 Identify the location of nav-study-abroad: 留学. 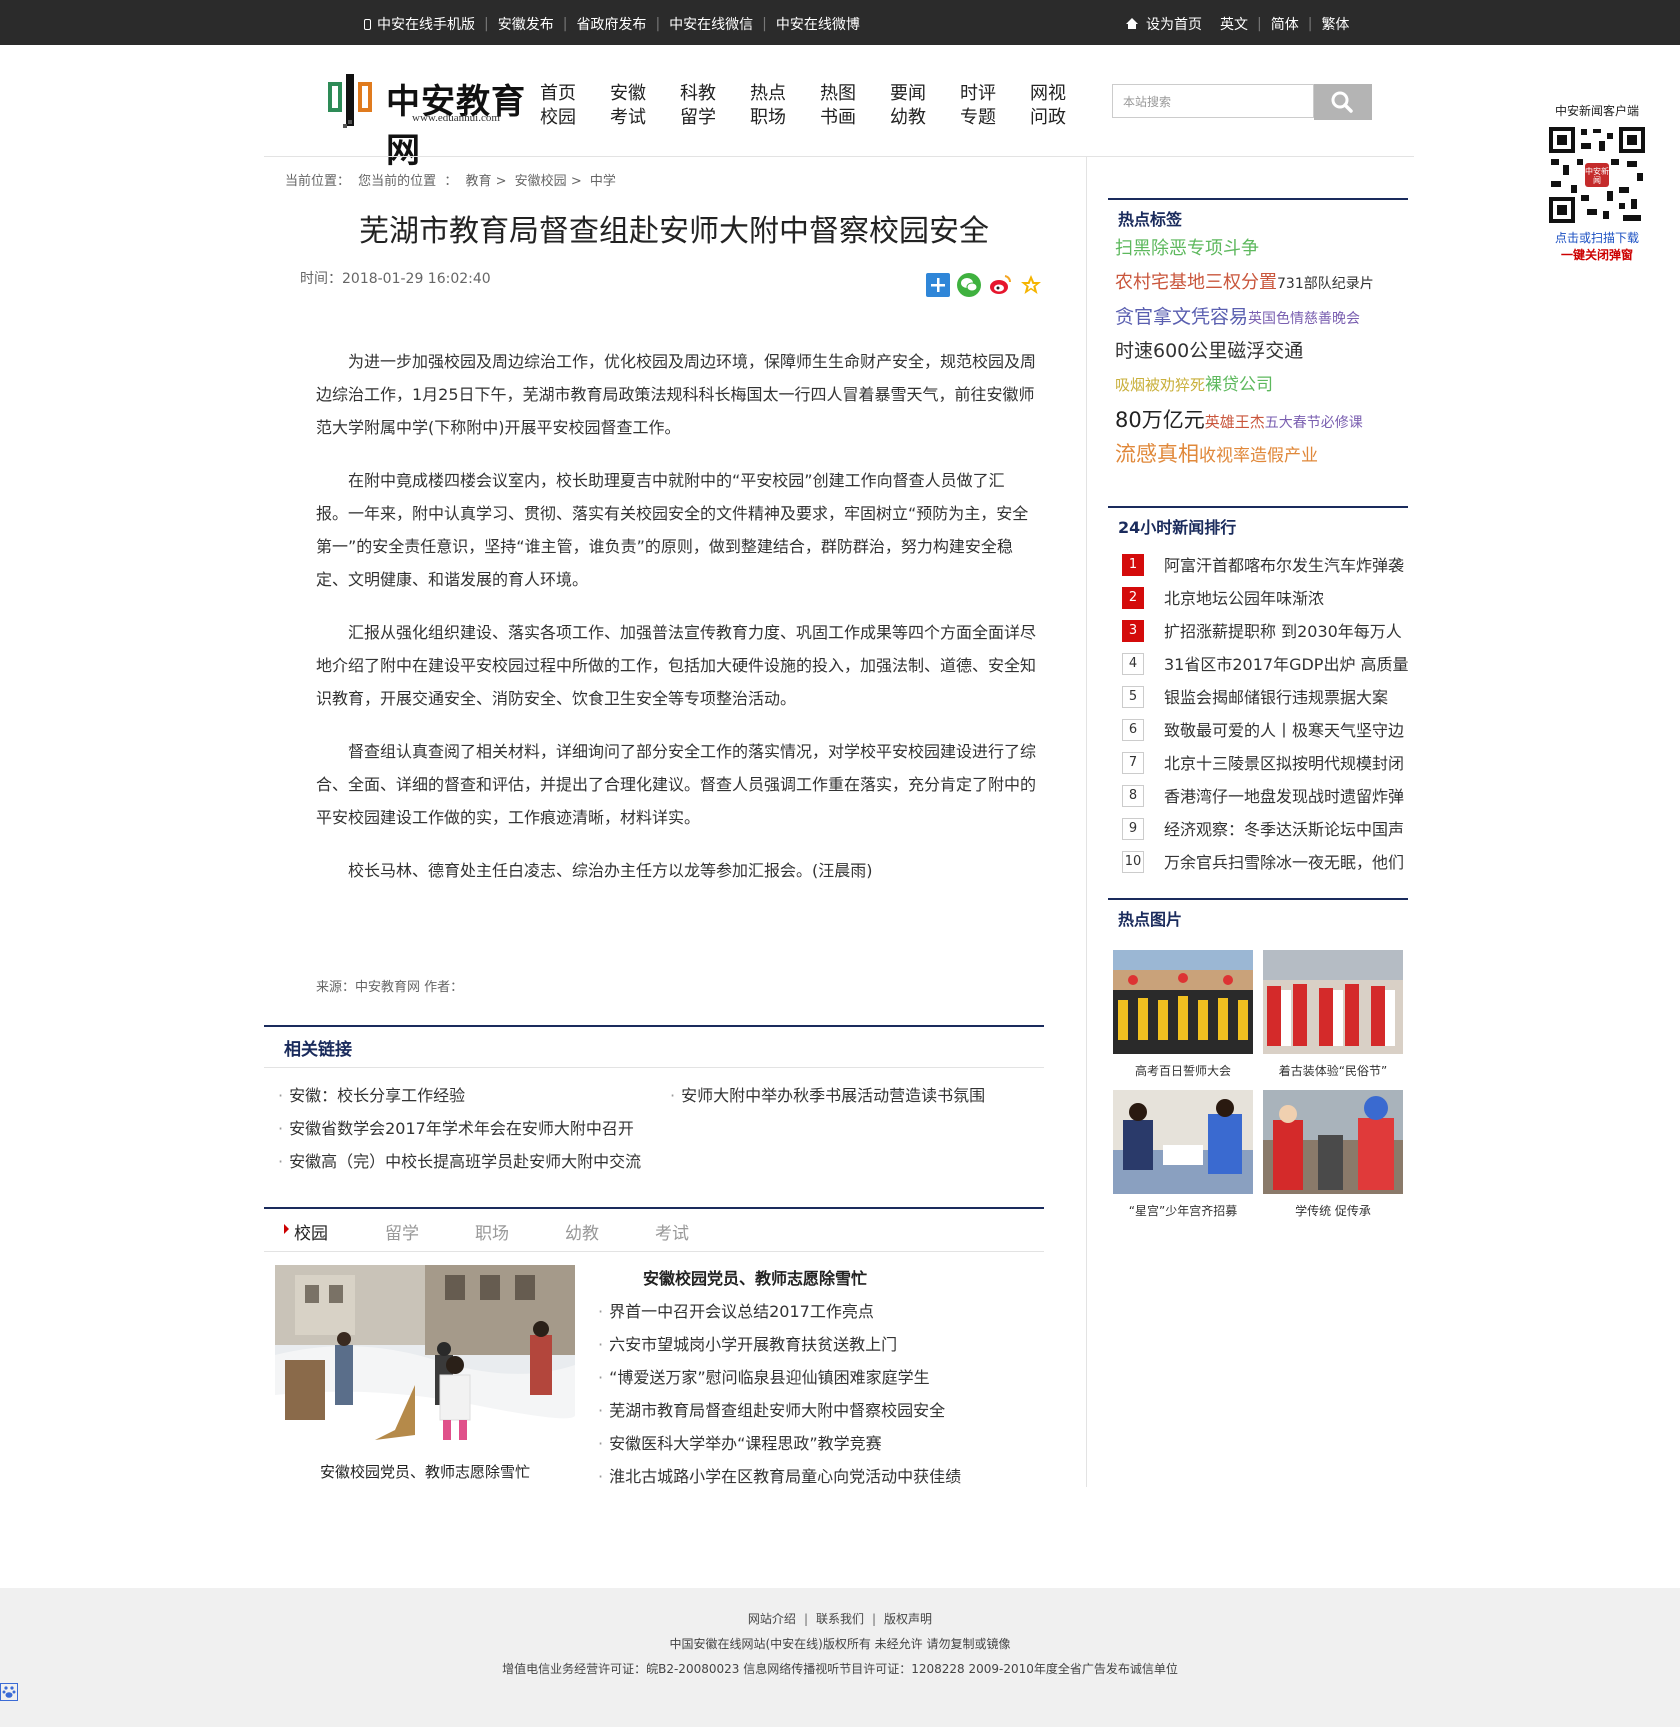
(698, 117).